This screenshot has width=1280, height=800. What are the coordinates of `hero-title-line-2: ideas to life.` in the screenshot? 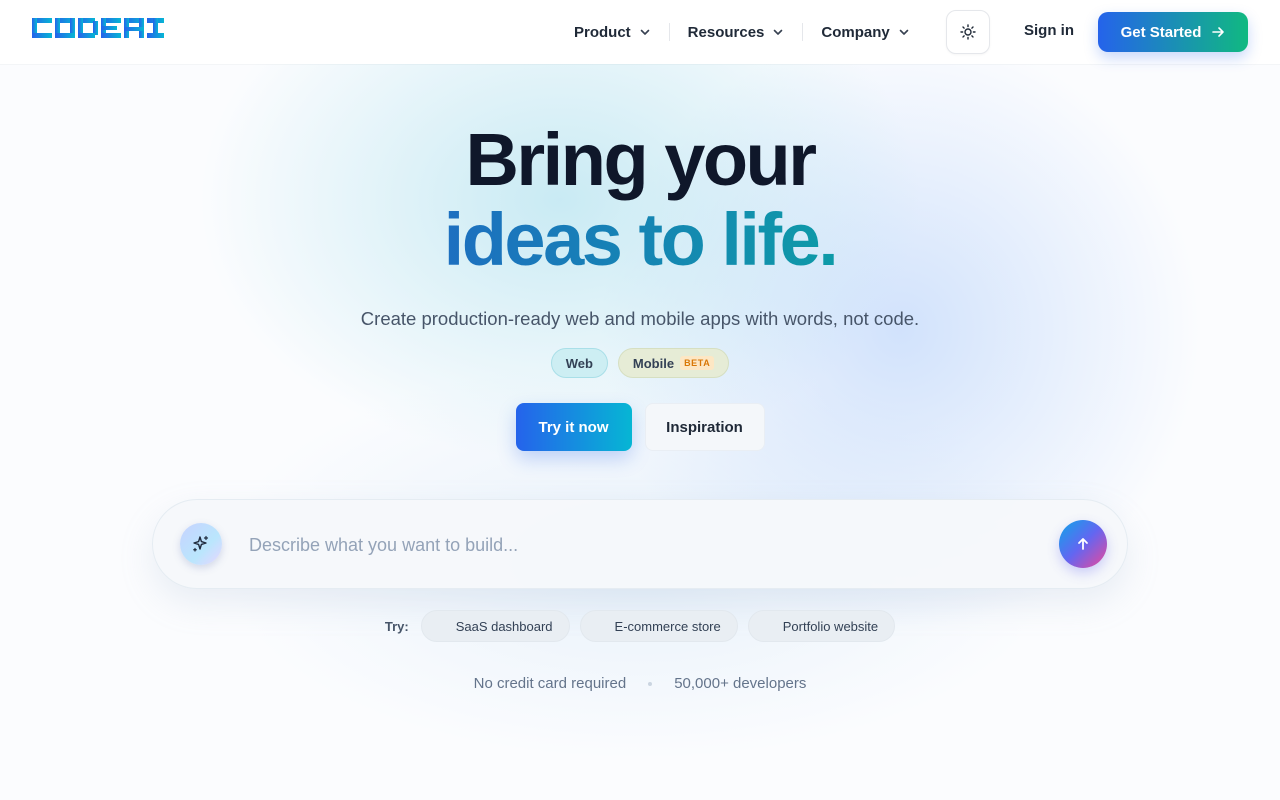 It's located at (640, 240).